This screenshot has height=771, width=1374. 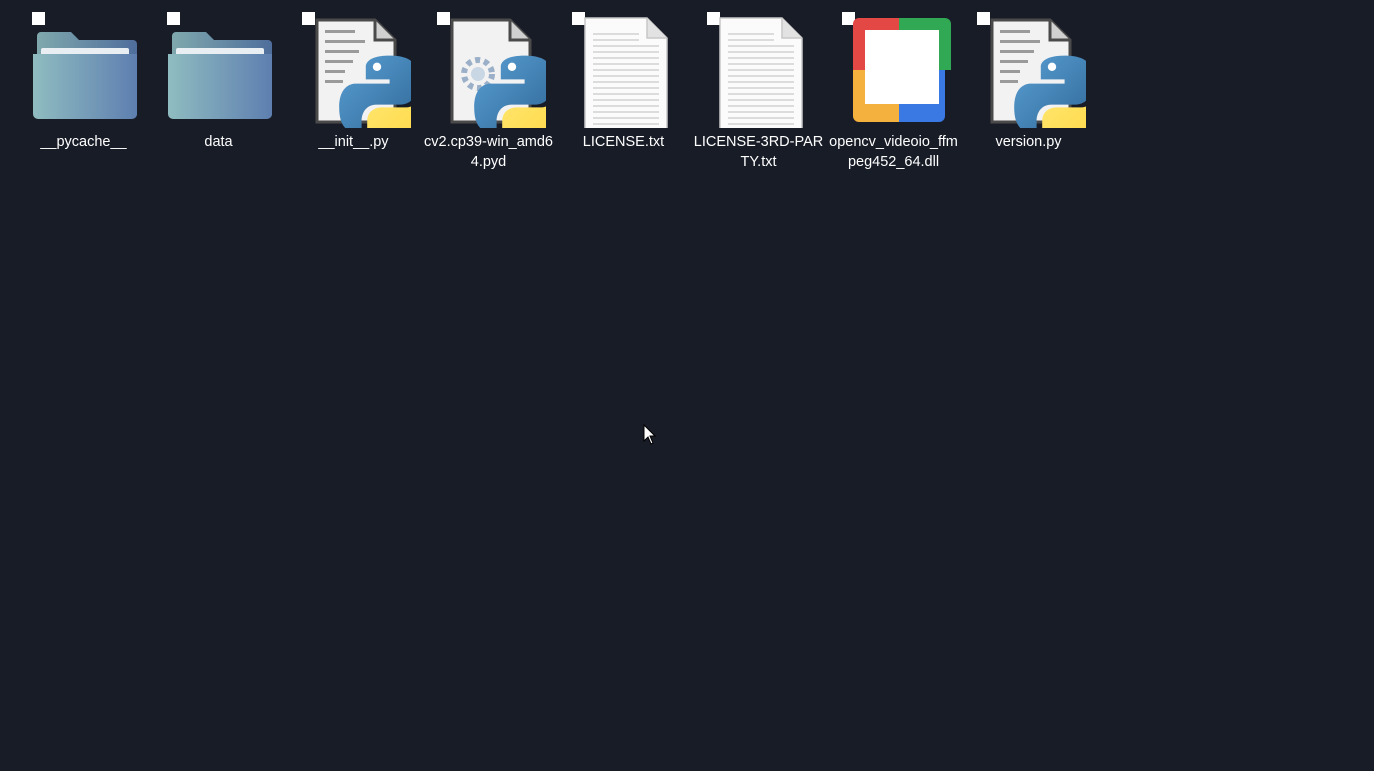 I want to click on item-label: __pycache__, so click(x=83, y=142).